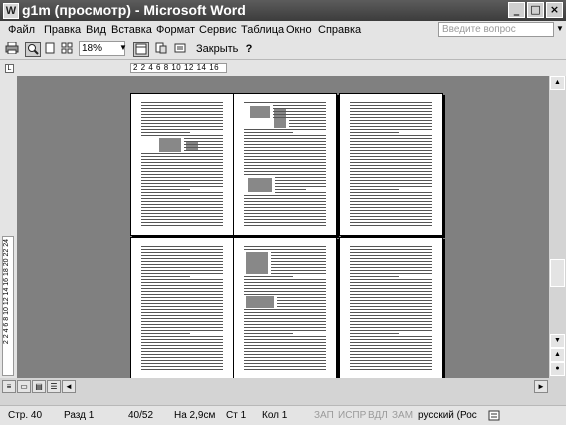  I want to click on web-layout-icon: ▭, so click(24, 386).